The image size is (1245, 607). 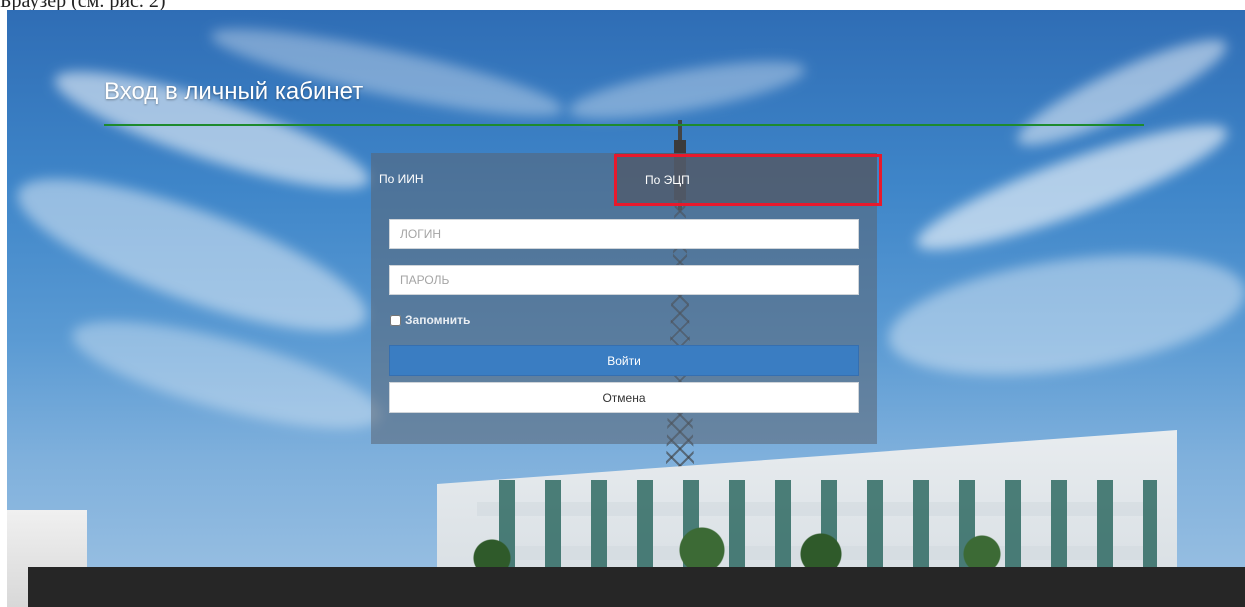 I want to click on remember-label: Запомнить, so click(x=438, y=320).